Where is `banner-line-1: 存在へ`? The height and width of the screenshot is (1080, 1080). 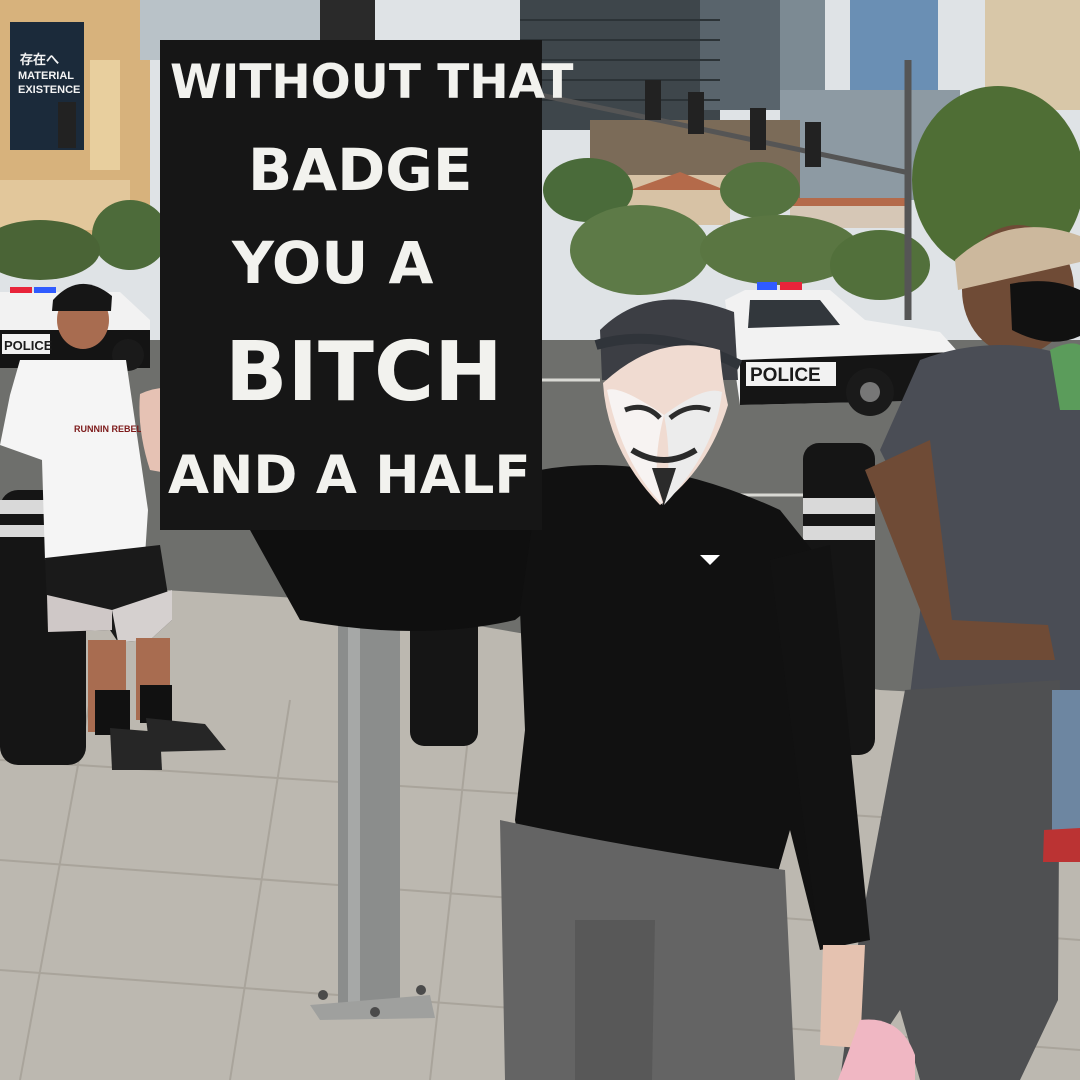 banner-line-1: 存在へ is located at coordinates (39, 59).